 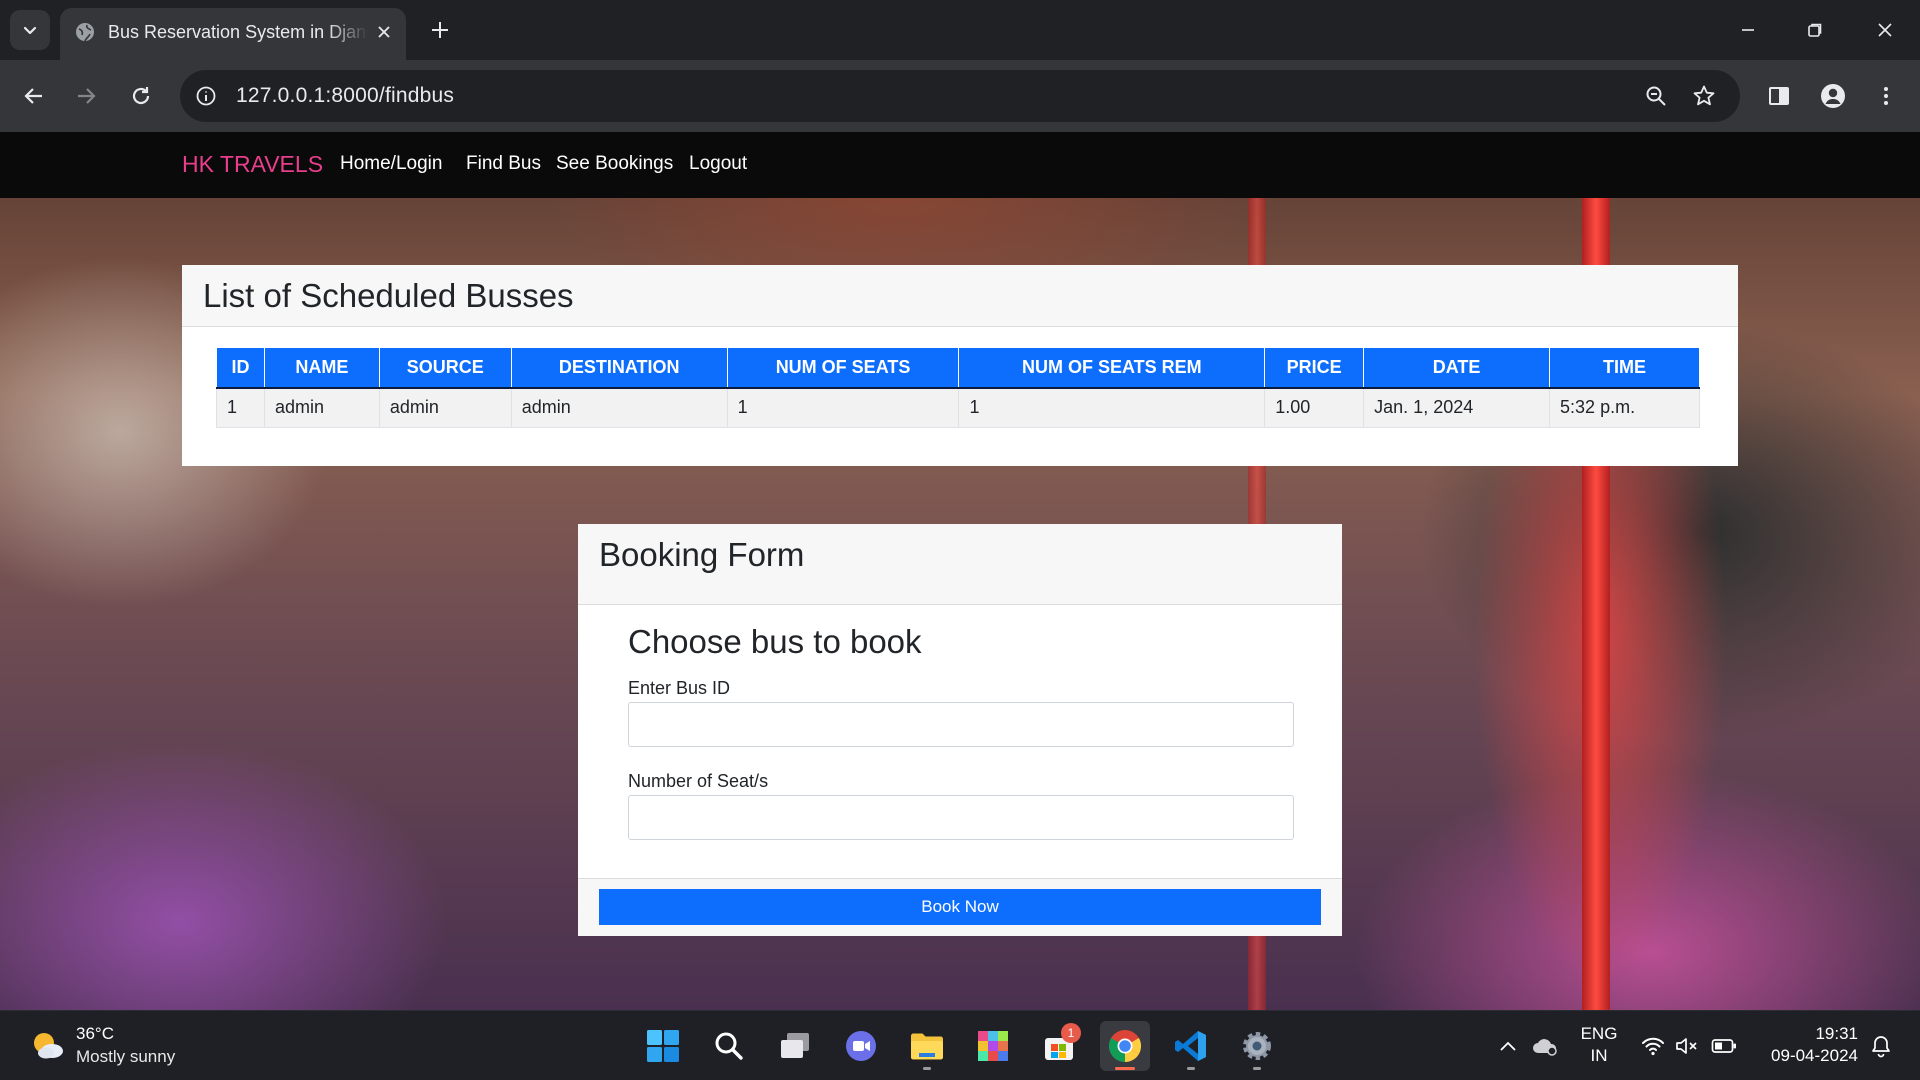 I want to click on volume-muted-icon, so click(x=1686, y=1046).